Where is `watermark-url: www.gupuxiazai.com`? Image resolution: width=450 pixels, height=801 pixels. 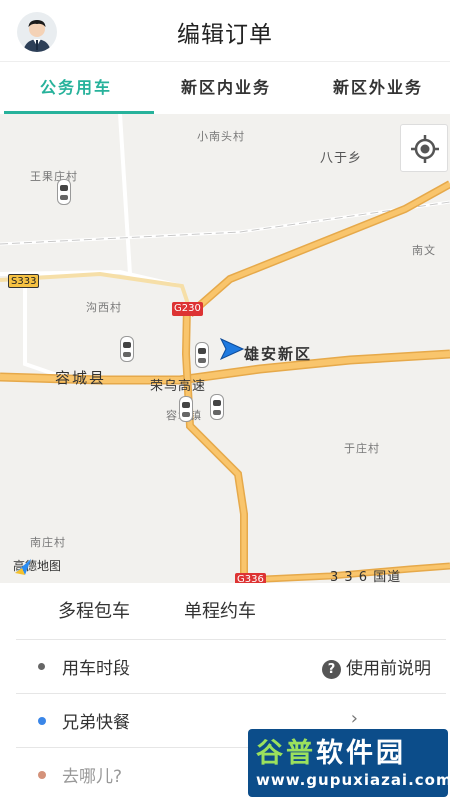
watermark-url: www.gupuxiazai.com is located at coordinates (352, 780).